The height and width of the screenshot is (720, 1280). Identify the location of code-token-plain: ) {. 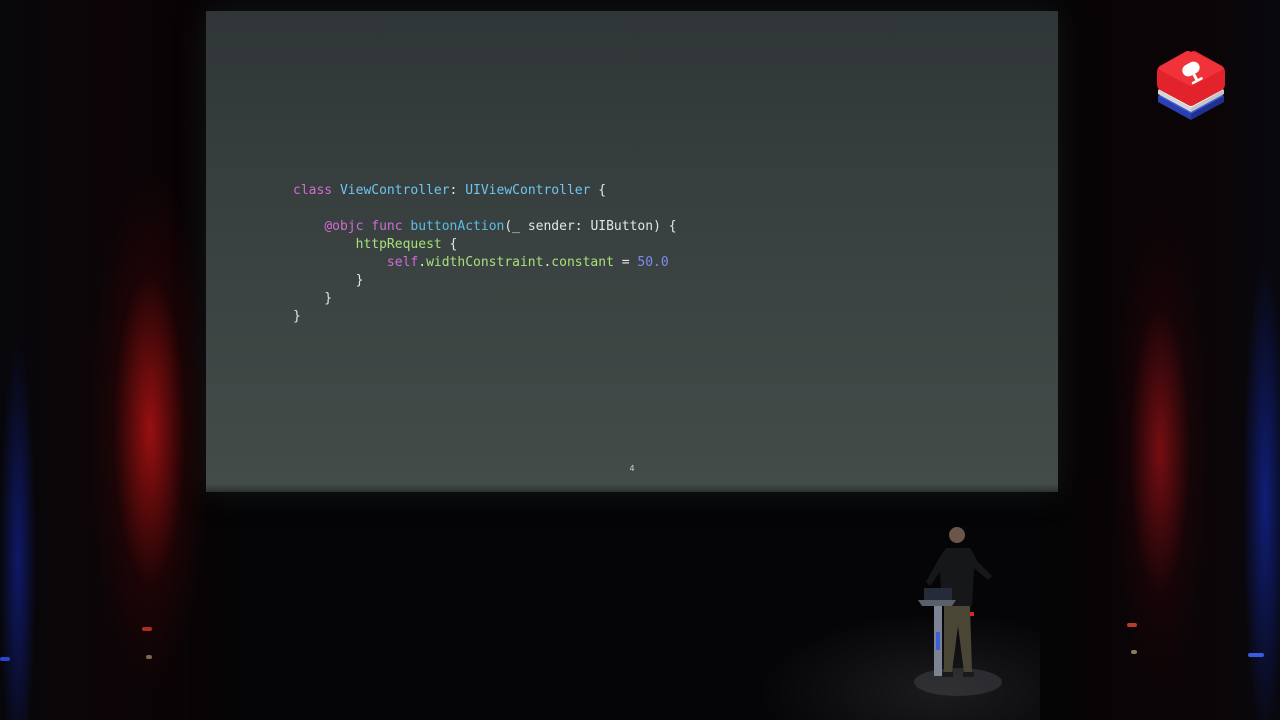
(665, 226).